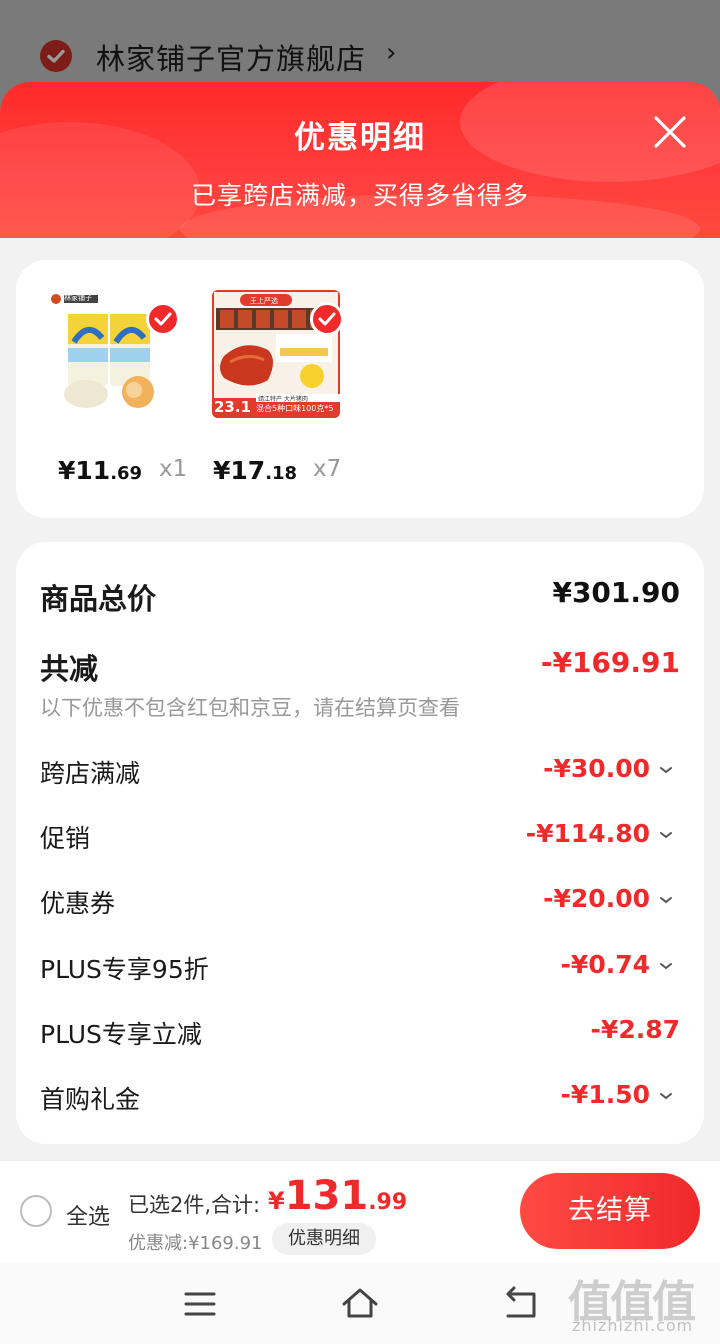  Describe the element at coordinates (610, 662) in the screenshot. I see `total-reduce-value: -¥169.91` at that location.